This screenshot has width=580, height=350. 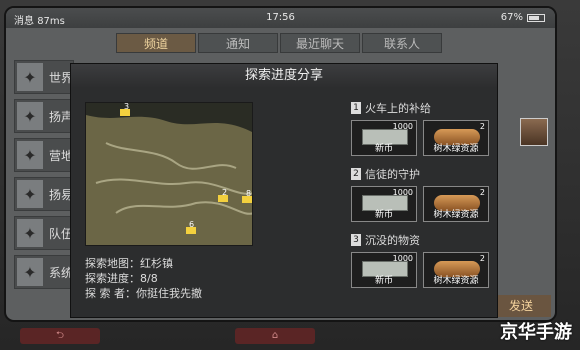 I want to click on map-marker: 6, so click(x=191, y=227).